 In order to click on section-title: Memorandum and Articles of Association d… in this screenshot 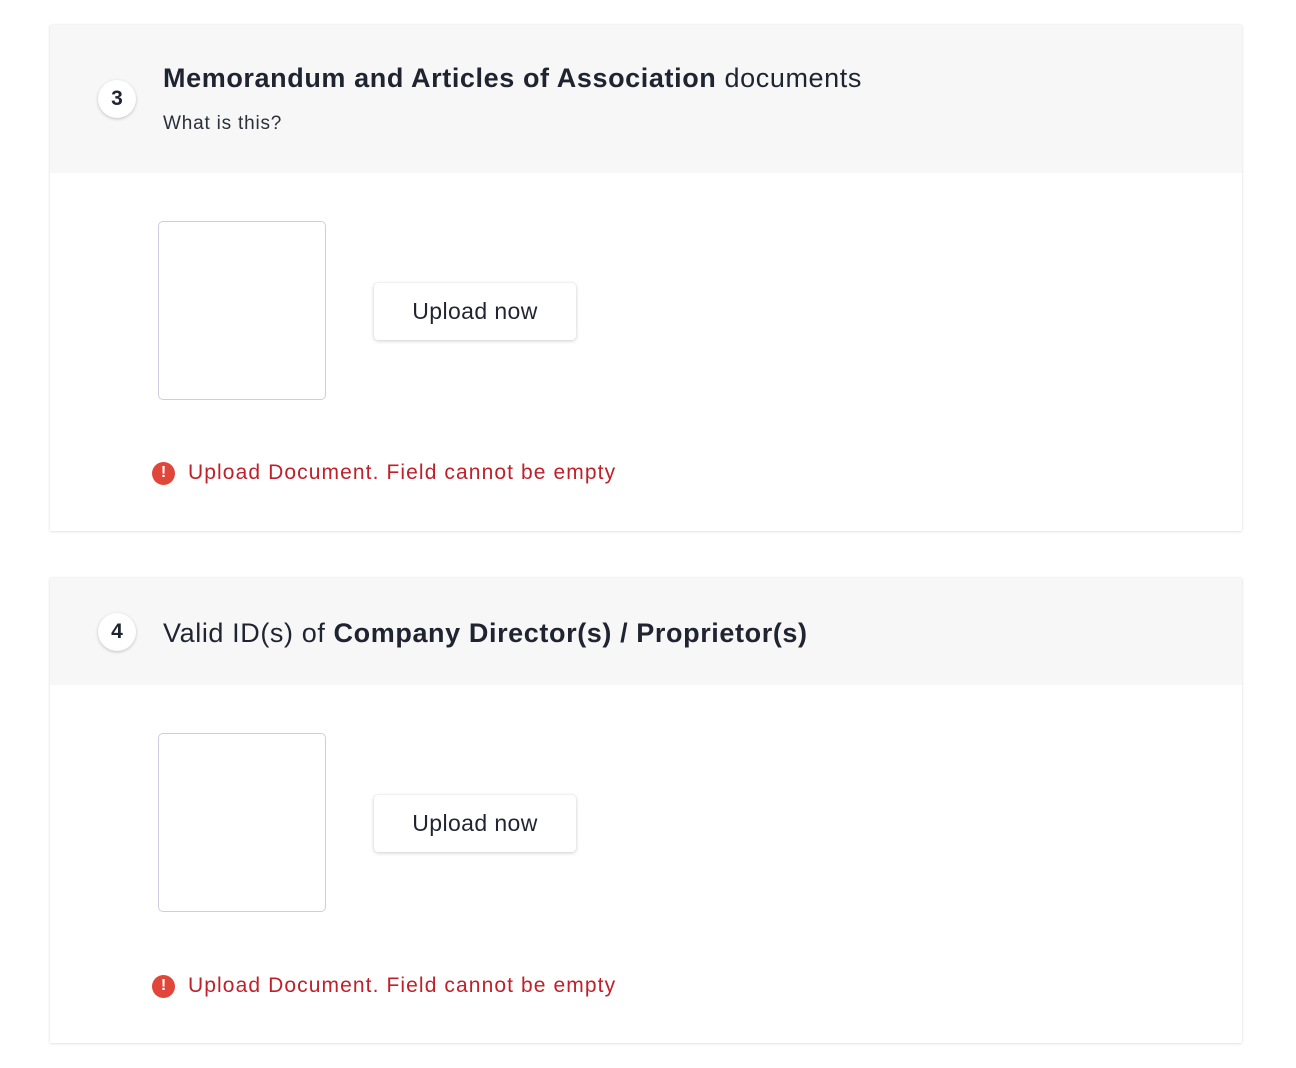, I will do `click(512, 78)`.